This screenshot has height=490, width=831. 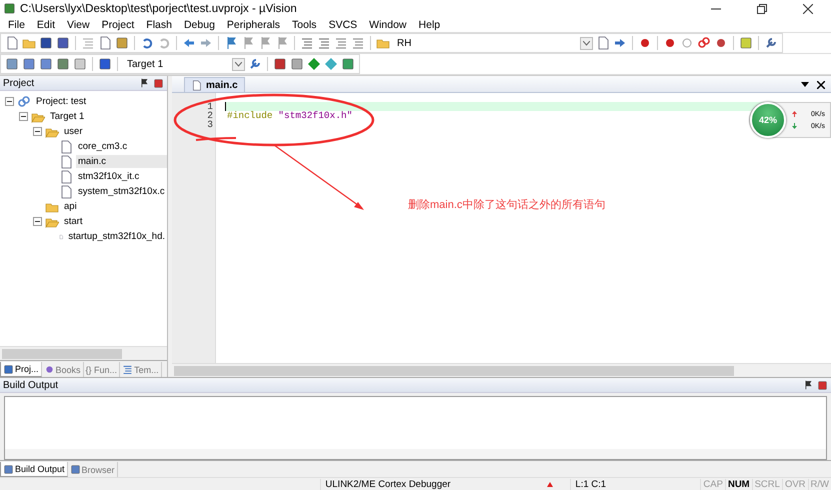 I want to click on debugger-status: ULINK2/ME Cortex Debugger, so click(x=425, y=484).